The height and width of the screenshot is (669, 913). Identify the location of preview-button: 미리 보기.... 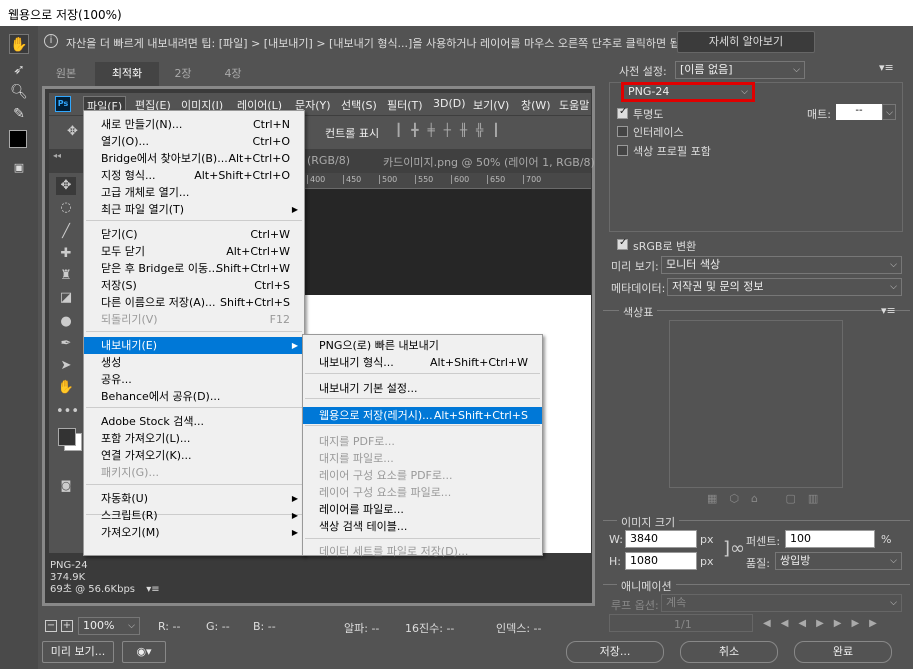
(78, 652).